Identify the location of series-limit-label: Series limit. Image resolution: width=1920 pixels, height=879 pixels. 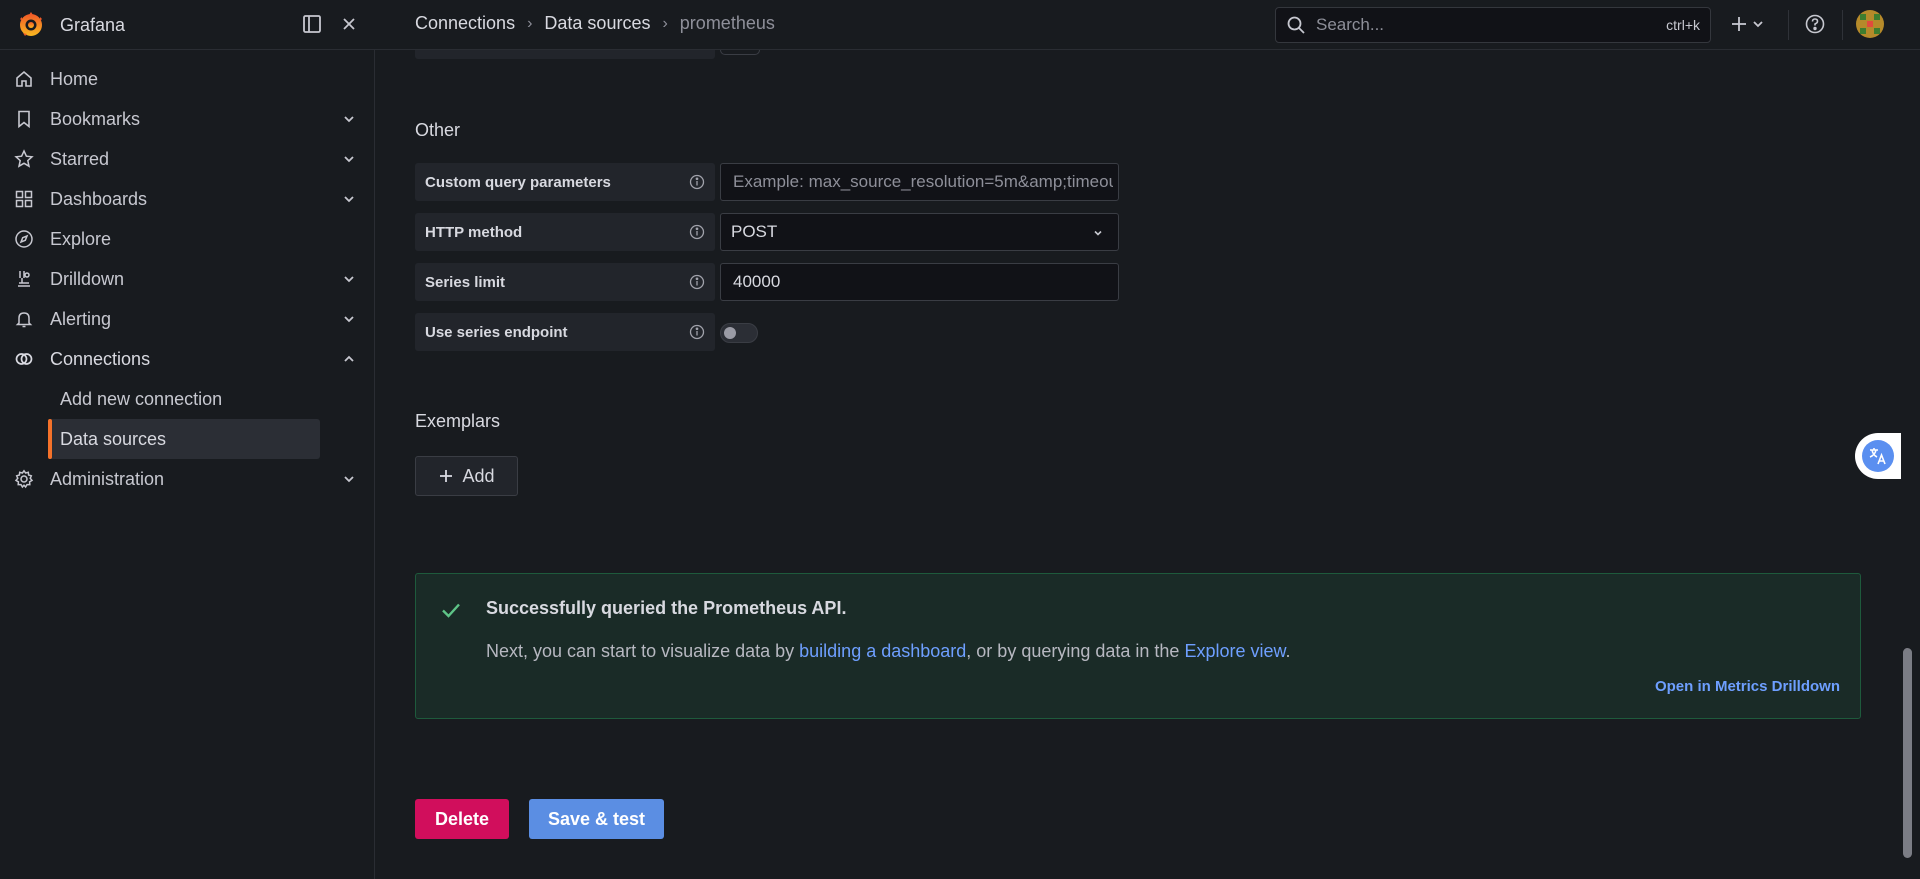
(565, 282).